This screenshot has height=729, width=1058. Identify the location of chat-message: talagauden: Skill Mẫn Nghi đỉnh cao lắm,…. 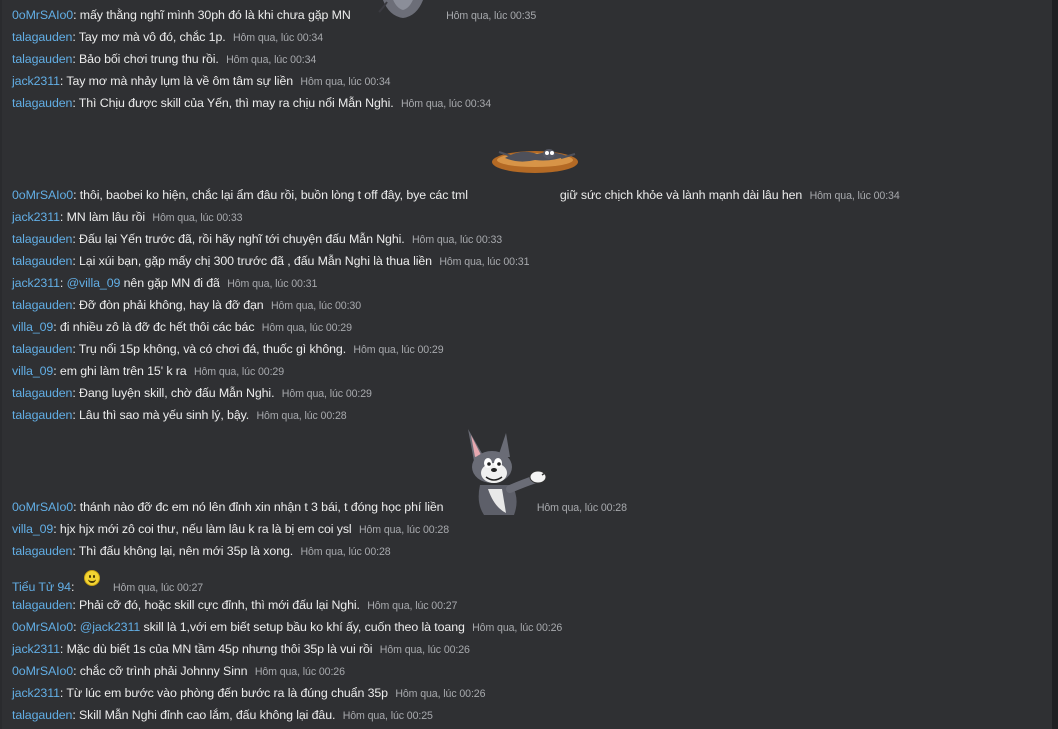
(222, 715).